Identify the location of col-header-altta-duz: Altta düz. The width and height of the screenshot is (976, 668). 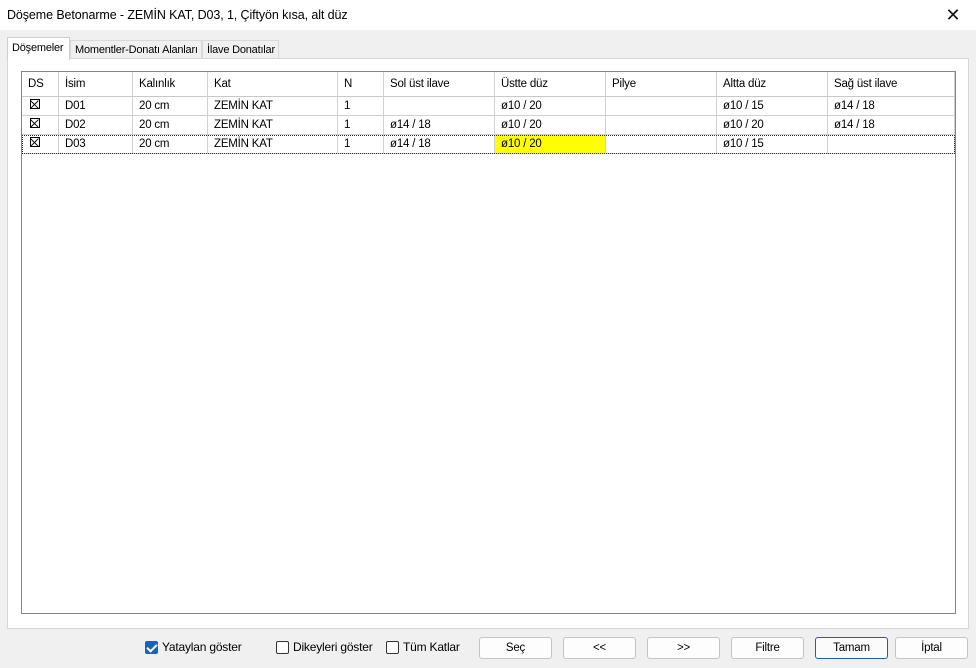
(772, 84).